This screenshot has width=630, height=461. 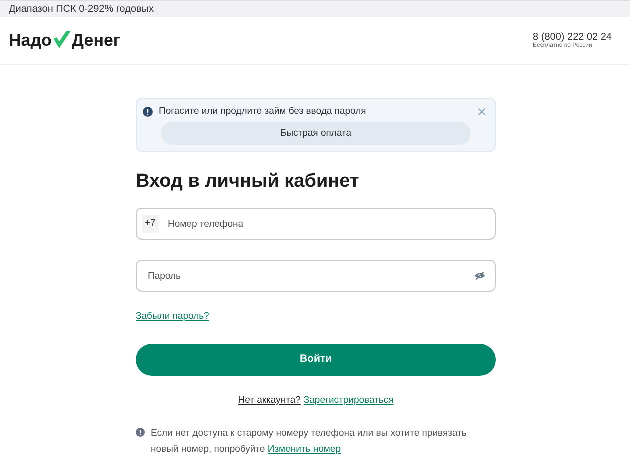 What do you see at coordinates (269, 401) in the screenshot?
I see `no-account-text: Нет аккаунта?` at bounding box center [269, 401].